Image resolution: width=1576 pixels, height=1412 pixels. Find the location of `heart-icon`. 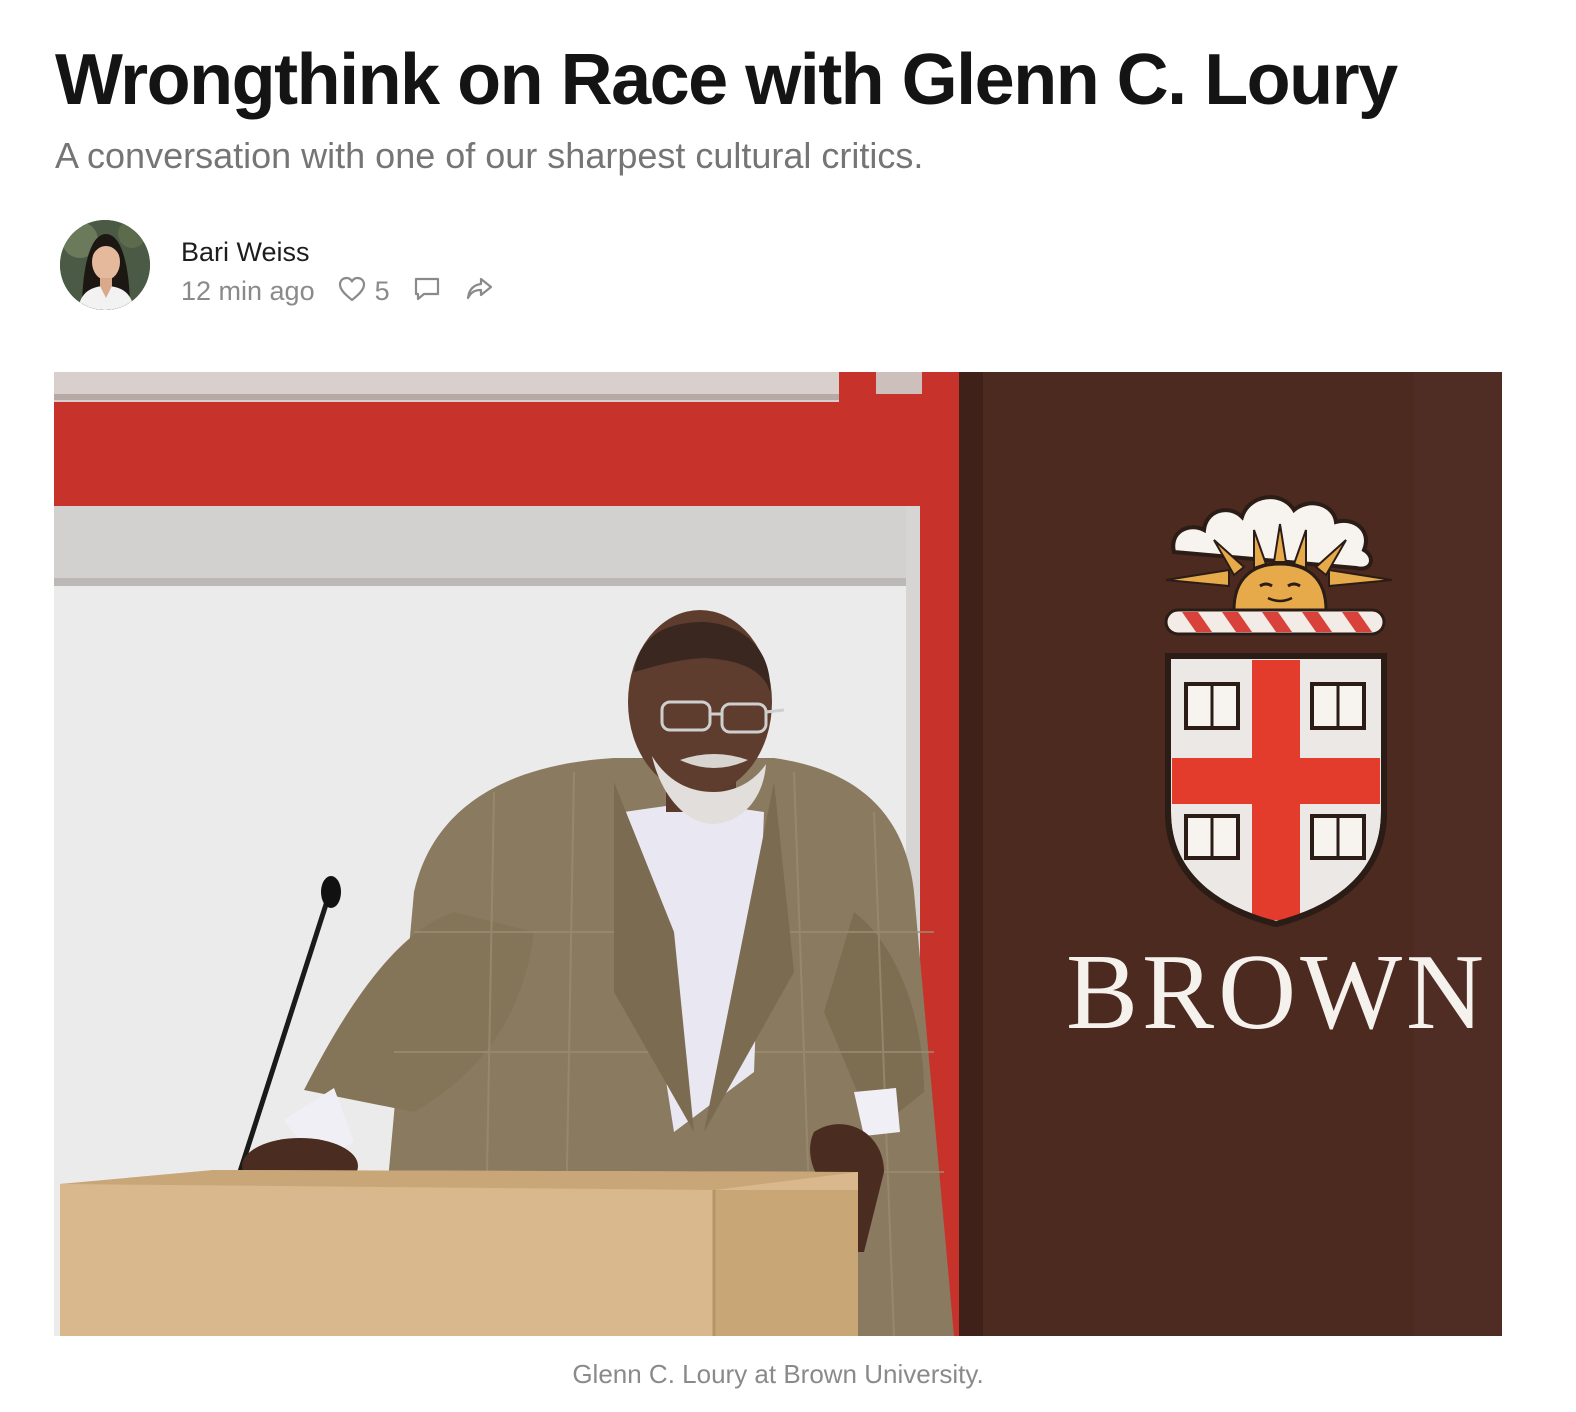

heart-icon is located at coordinates (352, 291).